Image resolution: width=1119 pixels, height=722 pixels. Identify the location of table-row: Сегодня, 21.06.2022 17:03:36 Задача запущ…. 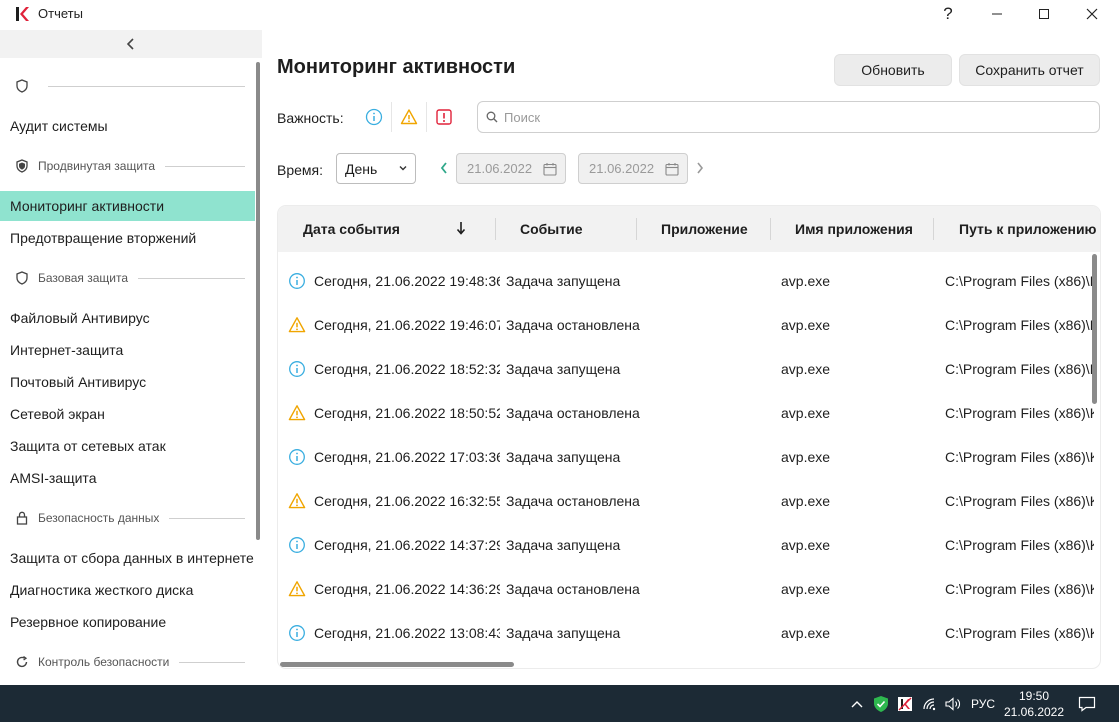
(686, 457).